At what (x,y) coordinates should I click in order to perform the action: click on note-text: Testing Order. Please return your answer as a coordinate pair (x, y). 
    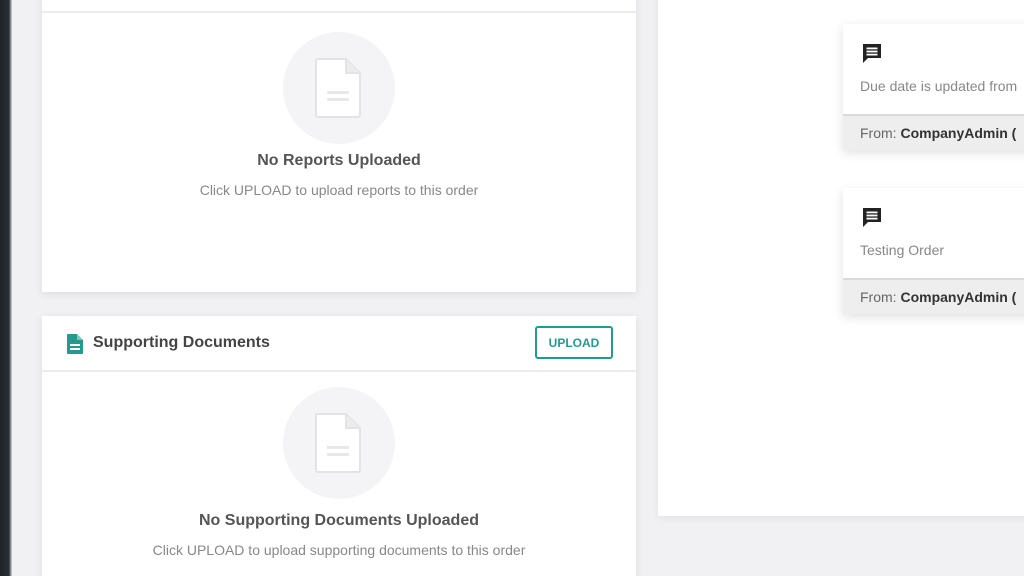
    Looking at the image, I should click on (902, 250).